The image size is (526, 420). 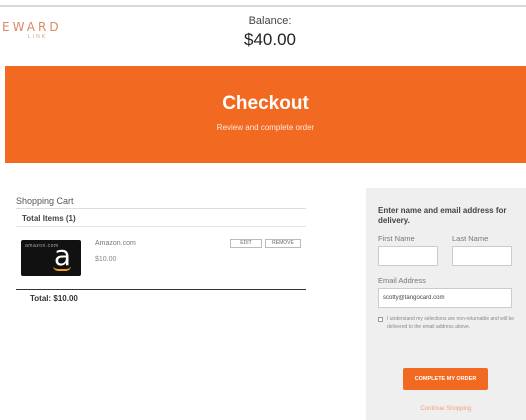 I want to click on last-name-label: Last Name, so click(x=470, y=238).